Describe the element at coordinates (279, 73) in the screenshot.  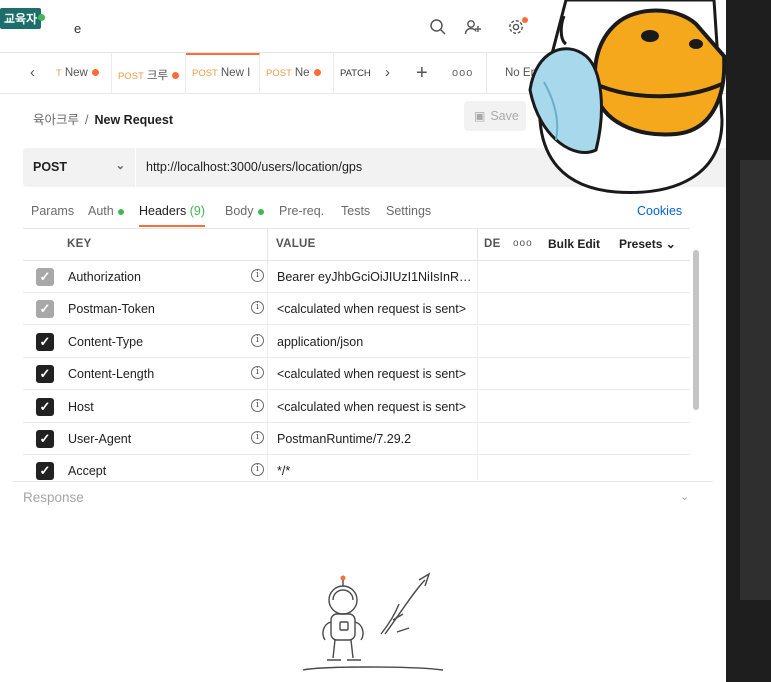
I see `tab-method: POST` at that location.